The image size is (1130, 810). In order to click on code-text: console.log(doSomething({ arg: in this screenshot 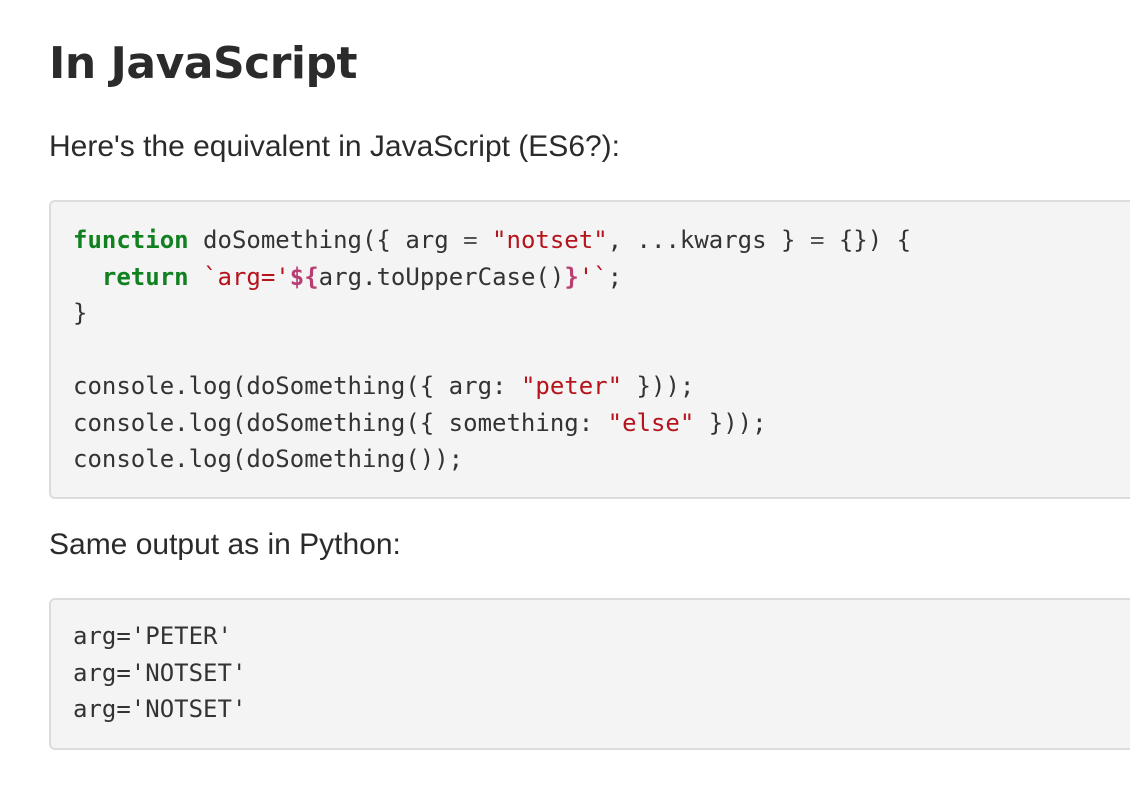, I will do `click(297, 386)`.